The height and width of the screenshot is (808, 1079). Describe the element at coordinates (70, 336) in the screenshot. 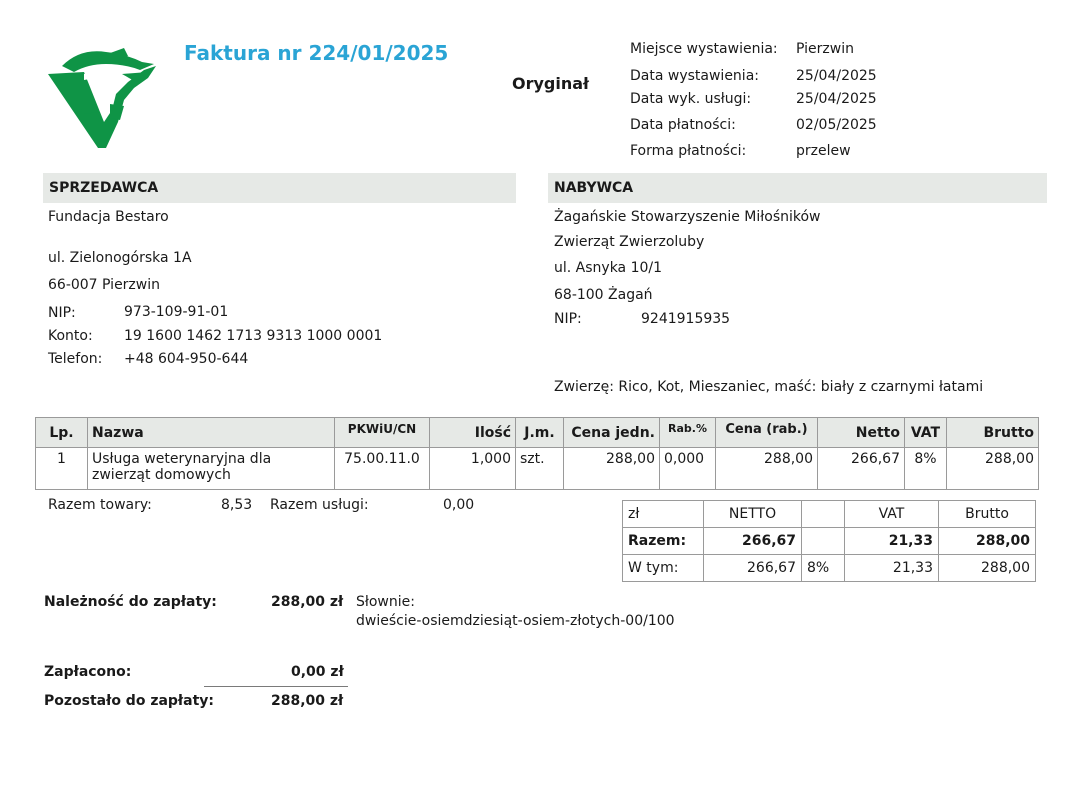

I see `seller-account-label: Konto:` at that location.